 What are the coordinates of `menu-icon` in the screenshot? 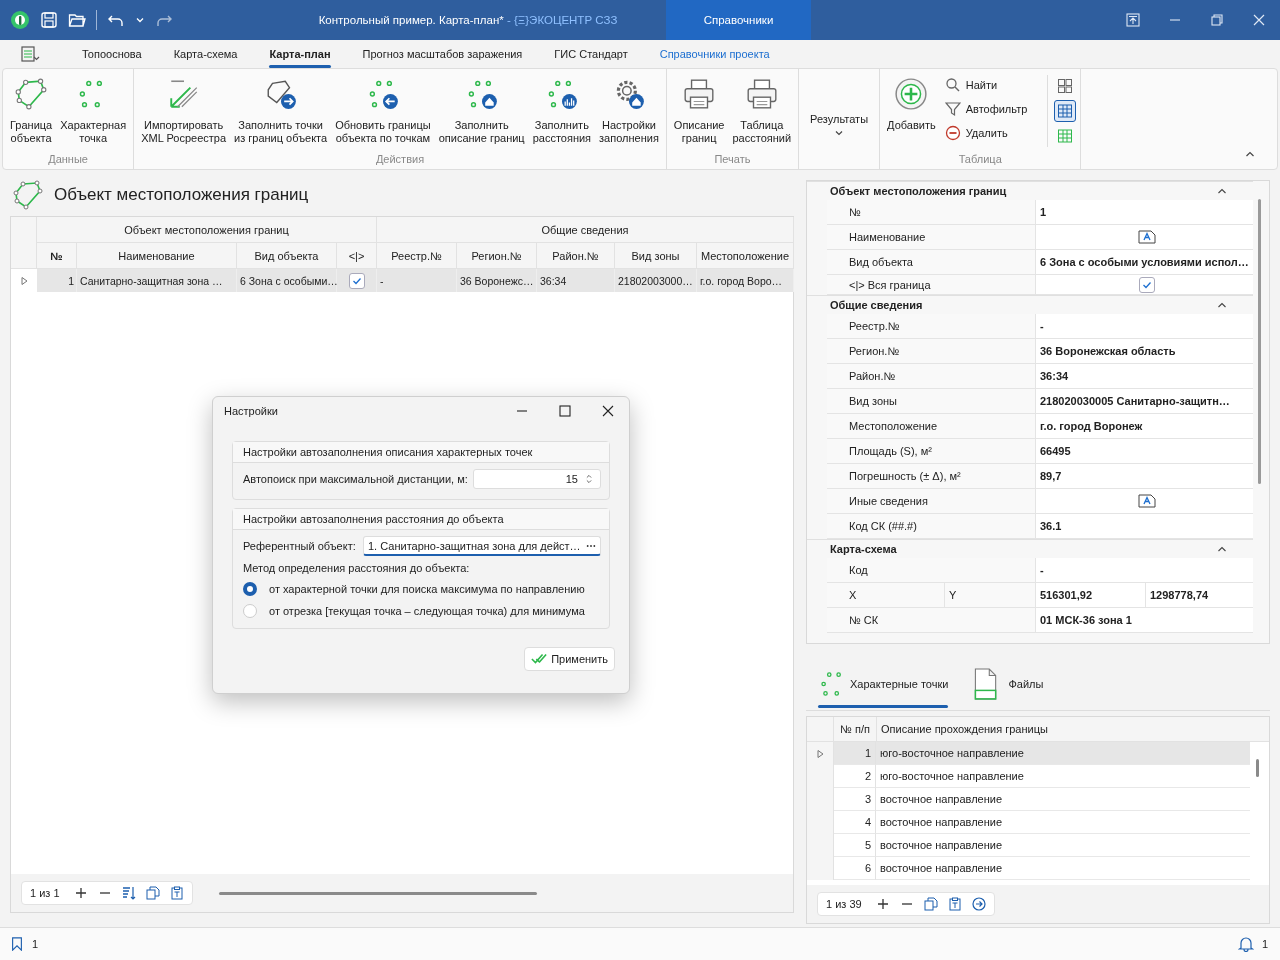 It's located at (30, 54).